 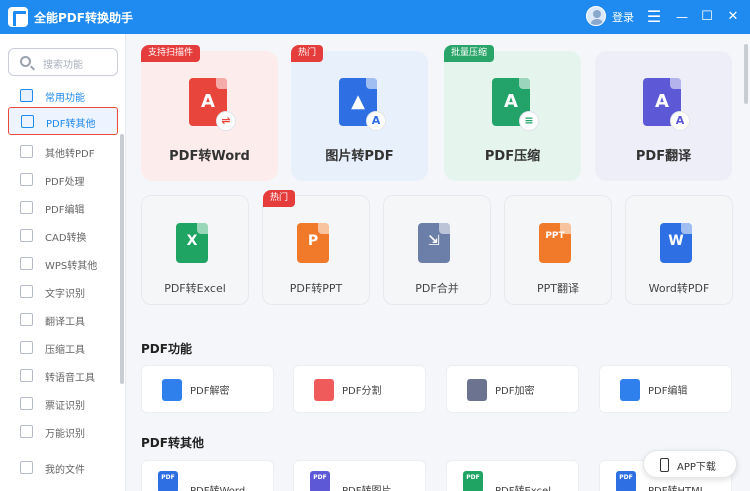 I want to click on sidebar-item-common: 常用功能, so click(x=63, y=96).